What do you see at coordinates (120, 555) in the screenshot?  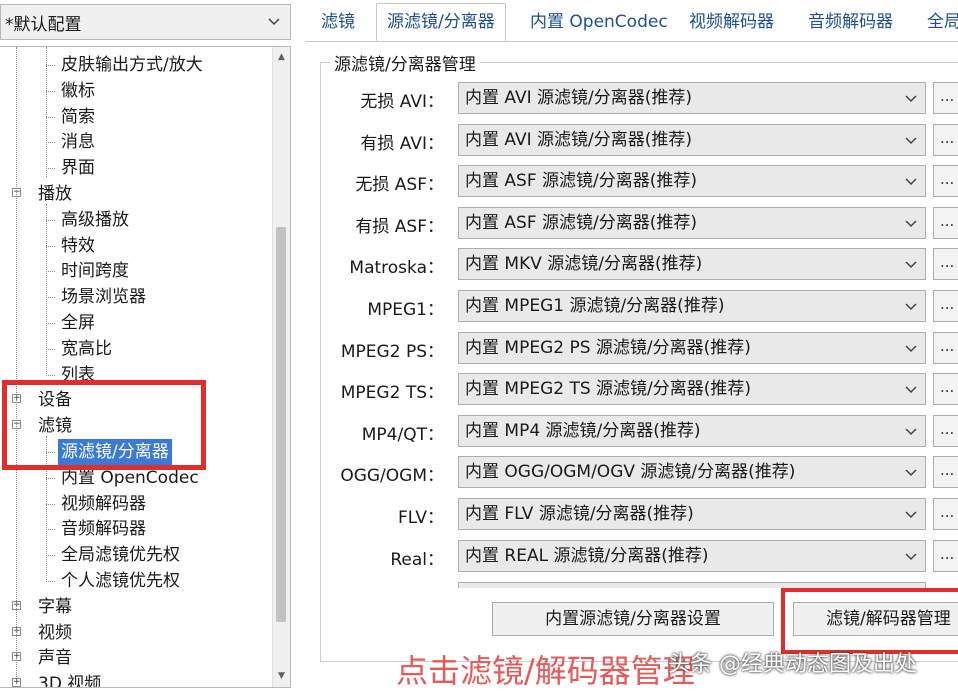 I see `tree-item-label: 全局滤镜优先权` at bounding box center [120, 555].